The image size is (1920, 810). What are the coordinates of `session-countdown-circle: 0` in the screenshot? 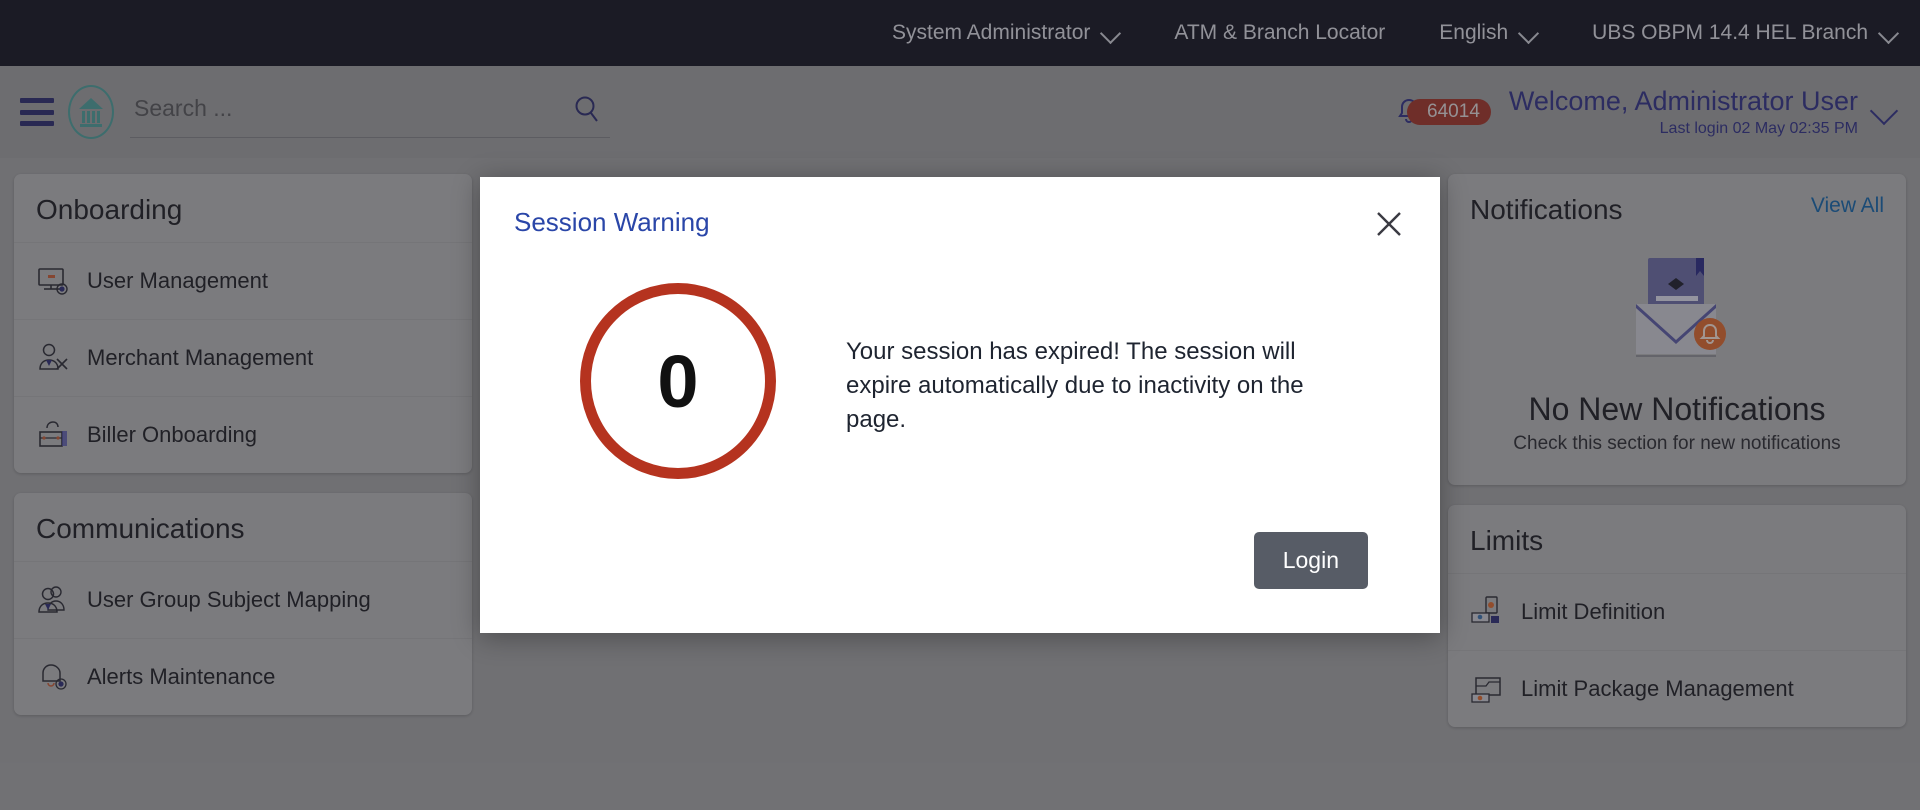 It's located at (678, 381).